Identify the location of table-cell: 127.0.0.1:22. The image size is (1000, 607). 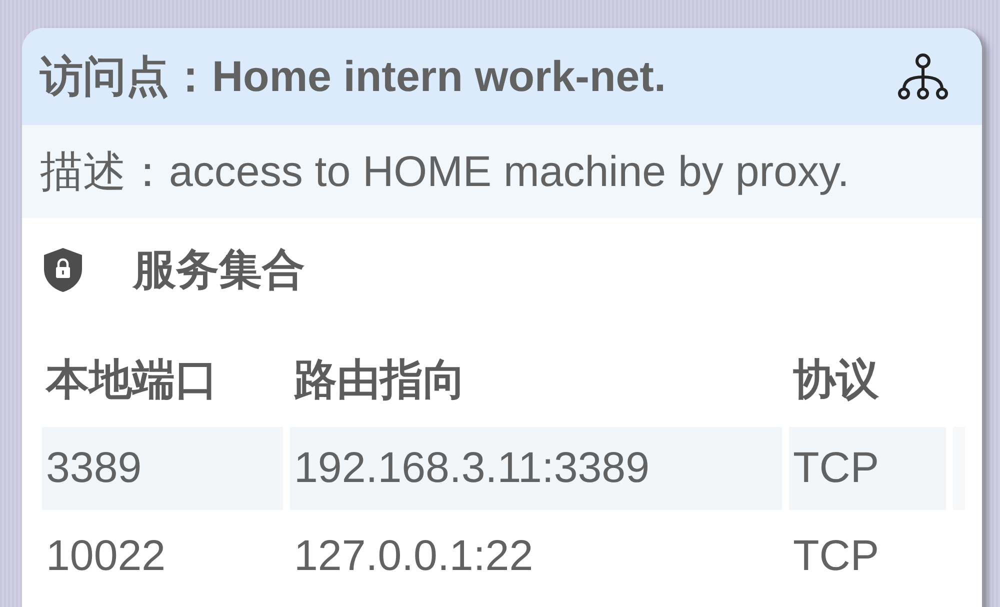
(536, 556).